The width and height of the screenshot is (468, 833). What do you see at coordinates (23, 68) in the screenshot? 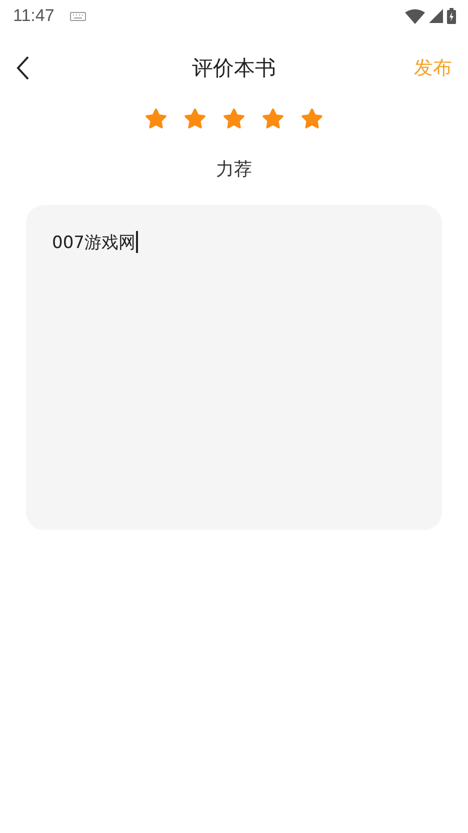
I see `back-icon` at bounding box center [23, 68].